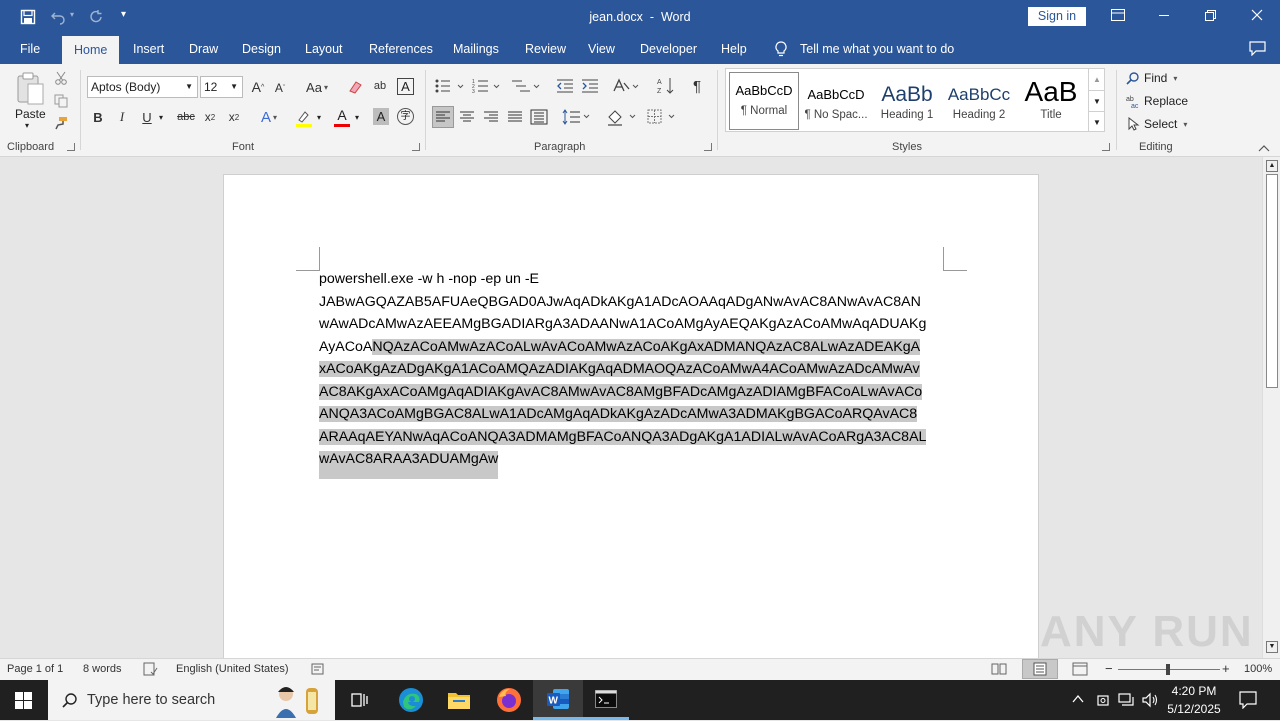 The image size is (1280, 721). I want to click on tab-references: References, so click(401, 49).